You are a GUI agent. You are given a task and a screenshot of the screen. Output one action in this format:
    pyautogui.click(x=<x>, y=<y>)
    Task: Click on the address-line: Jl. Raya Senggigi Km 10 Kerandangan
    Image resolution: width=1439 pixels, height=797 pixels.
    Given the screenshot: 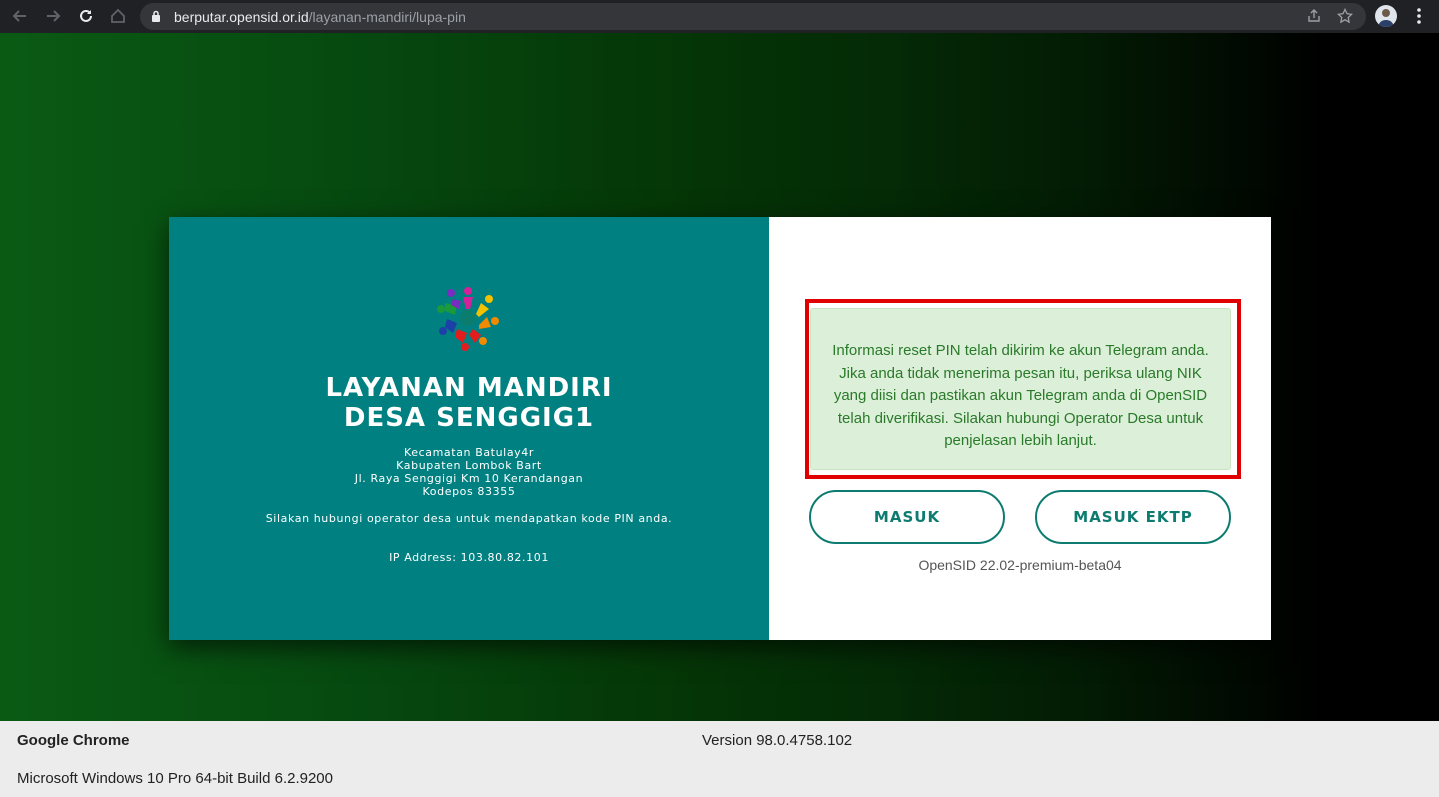 What is the action you would take?
    pyautogui.click(x=469, y=478)
    